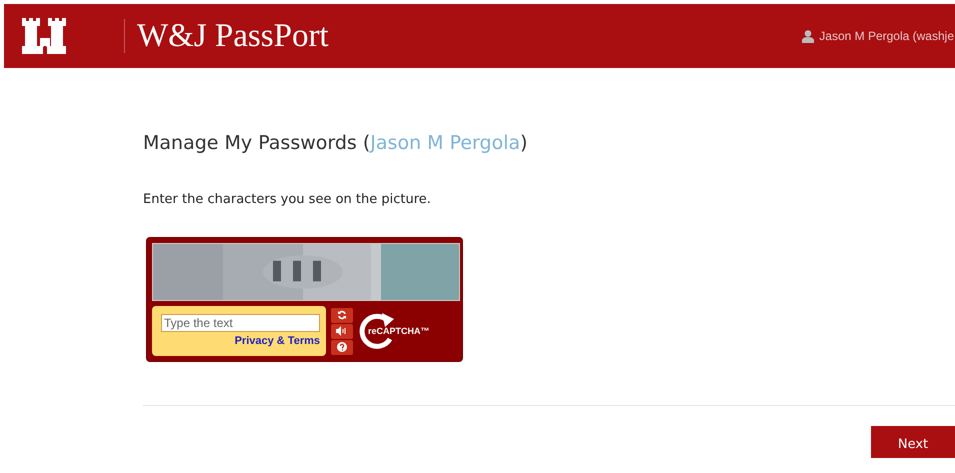  I want to click on user-menu: Jason M Pergola (washje, so click(878, 36).